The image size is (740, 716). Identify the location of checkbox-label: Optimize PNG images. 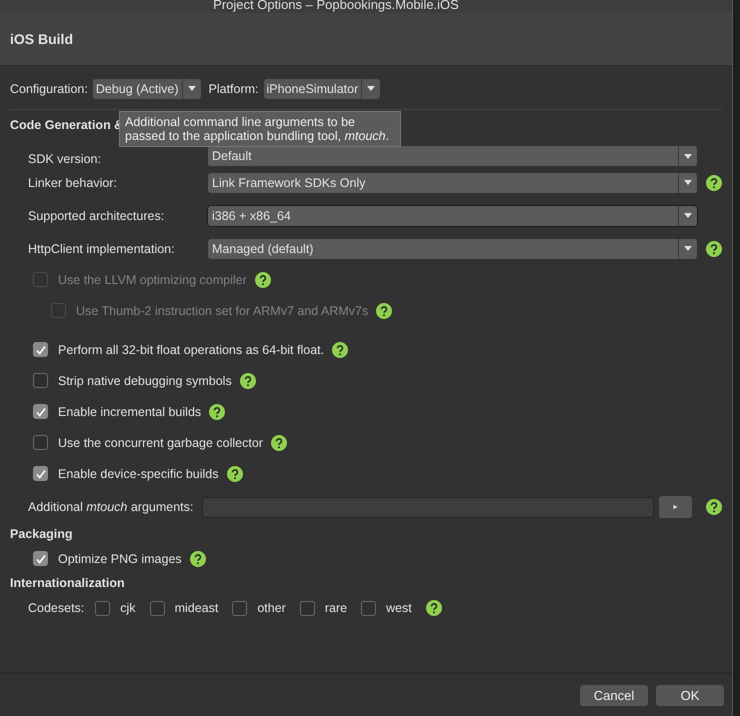
(120, 559).